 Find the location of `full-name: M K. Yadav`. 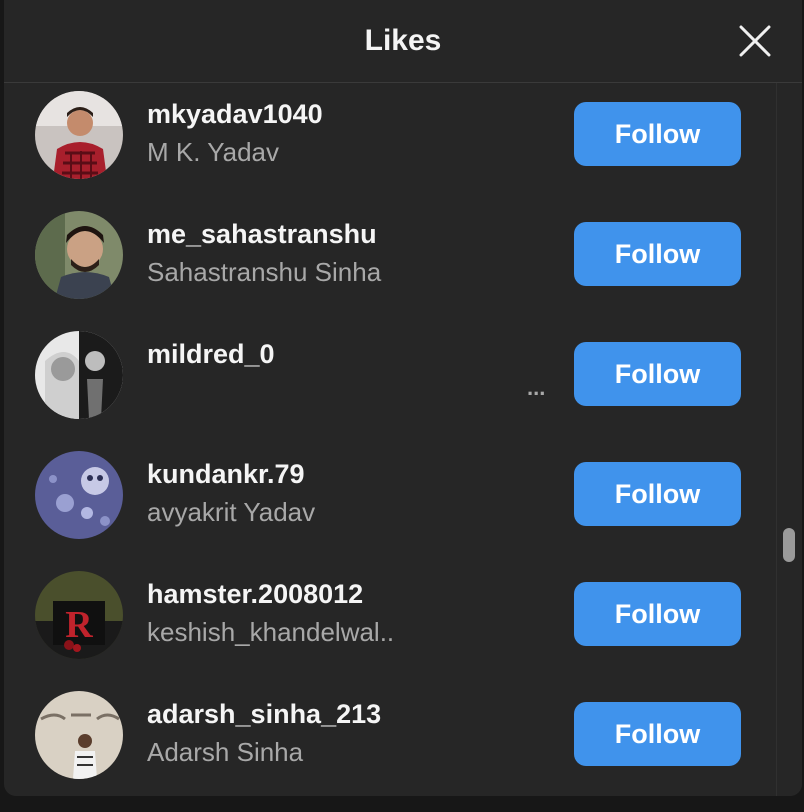

full-name: M K. Yadav is located at coordinates (213, 152).